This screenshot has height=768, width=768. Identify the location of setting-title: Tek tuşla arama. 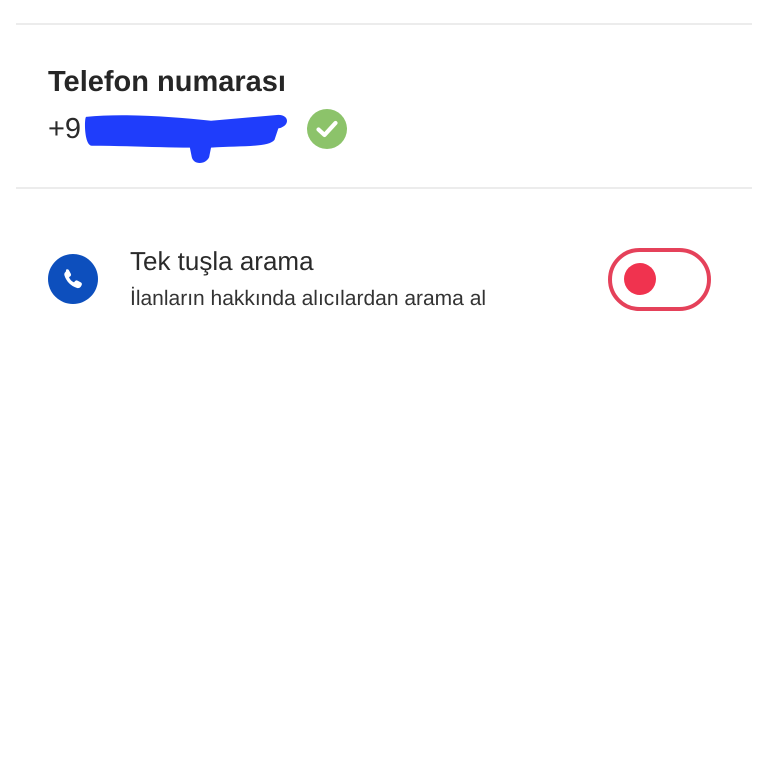
(222, 261).